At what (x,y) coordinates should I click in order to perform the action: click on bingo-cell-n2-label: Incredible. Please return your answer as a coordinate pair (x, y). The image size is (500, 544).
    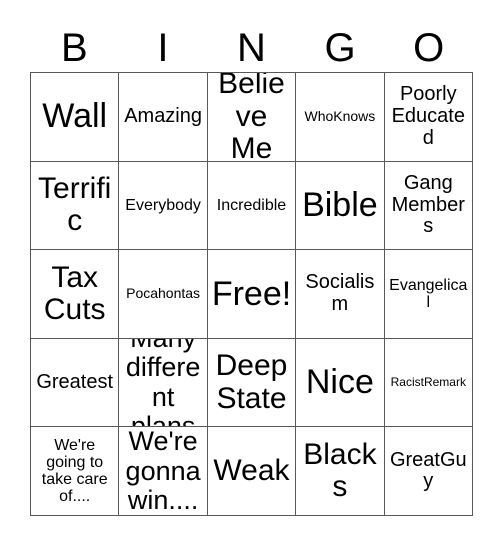
    Looking at the image, I should click on (251, 205).